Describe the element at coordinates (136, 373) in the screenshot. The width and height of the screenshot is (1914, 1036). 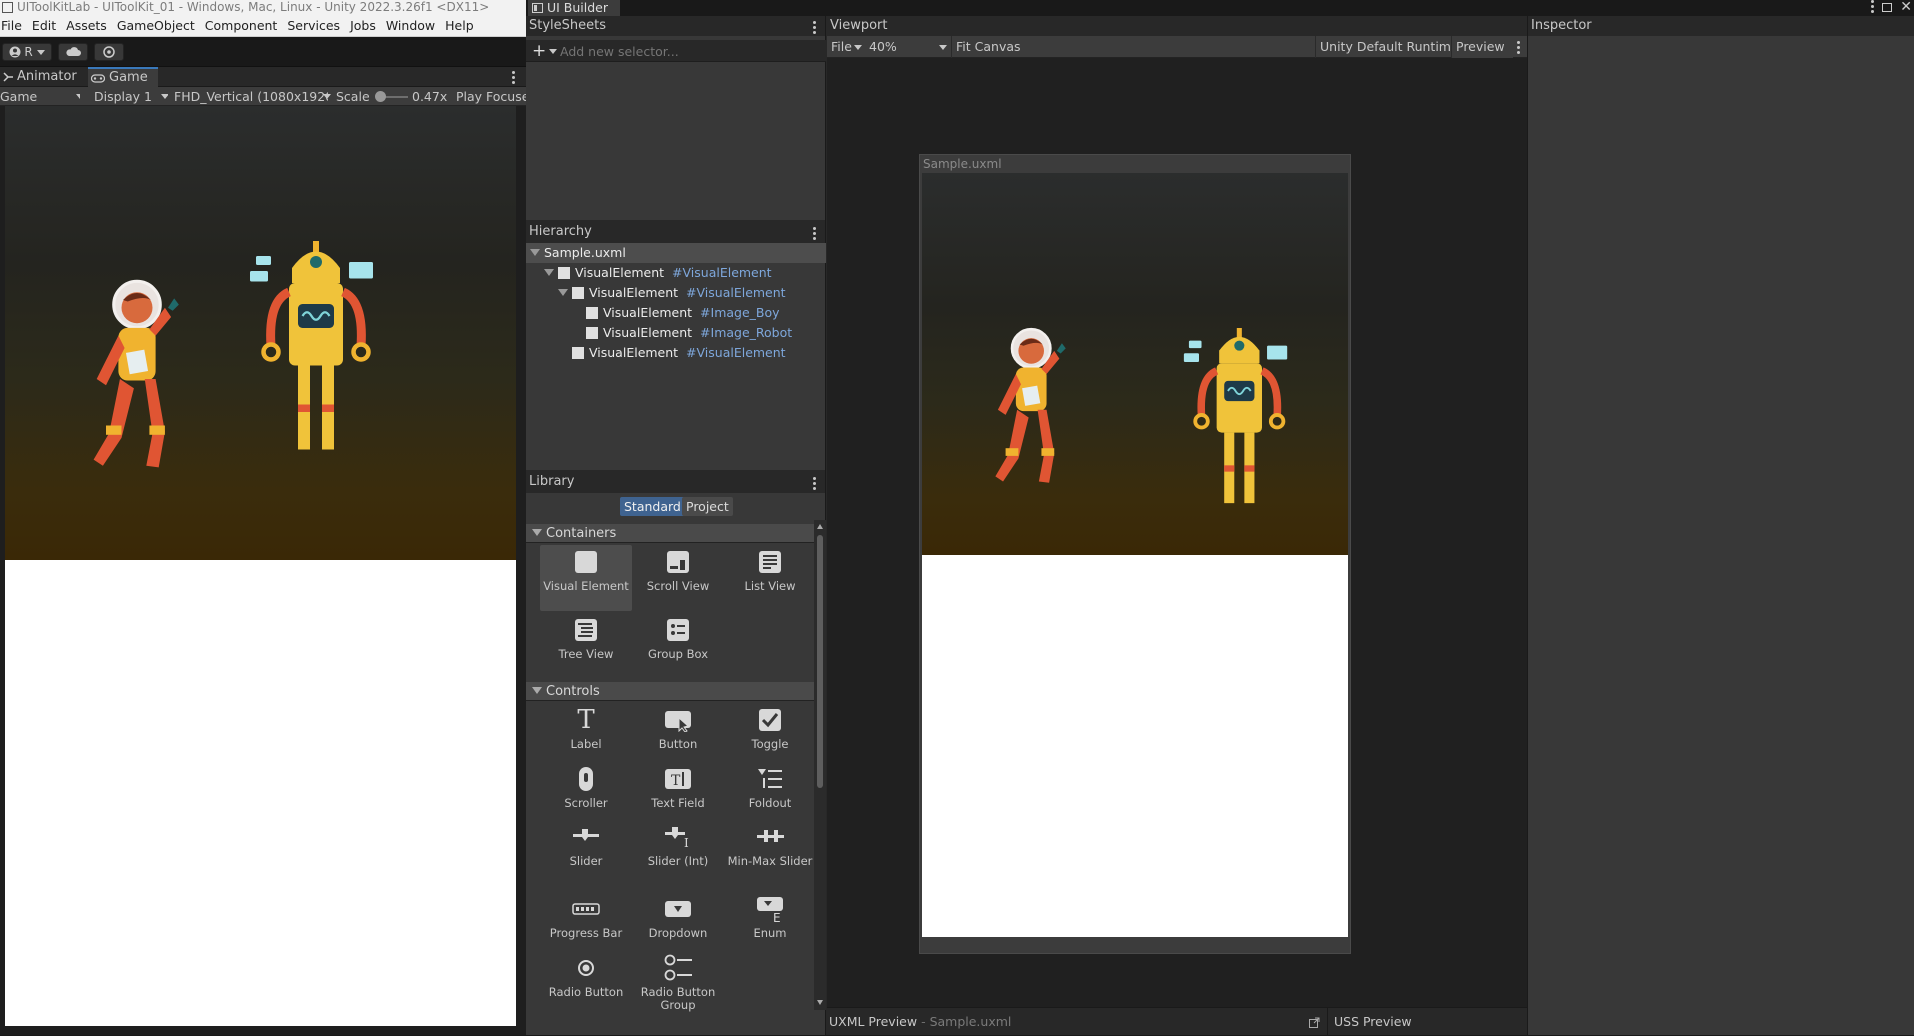
I see `astronaut-boy-image` at that location.